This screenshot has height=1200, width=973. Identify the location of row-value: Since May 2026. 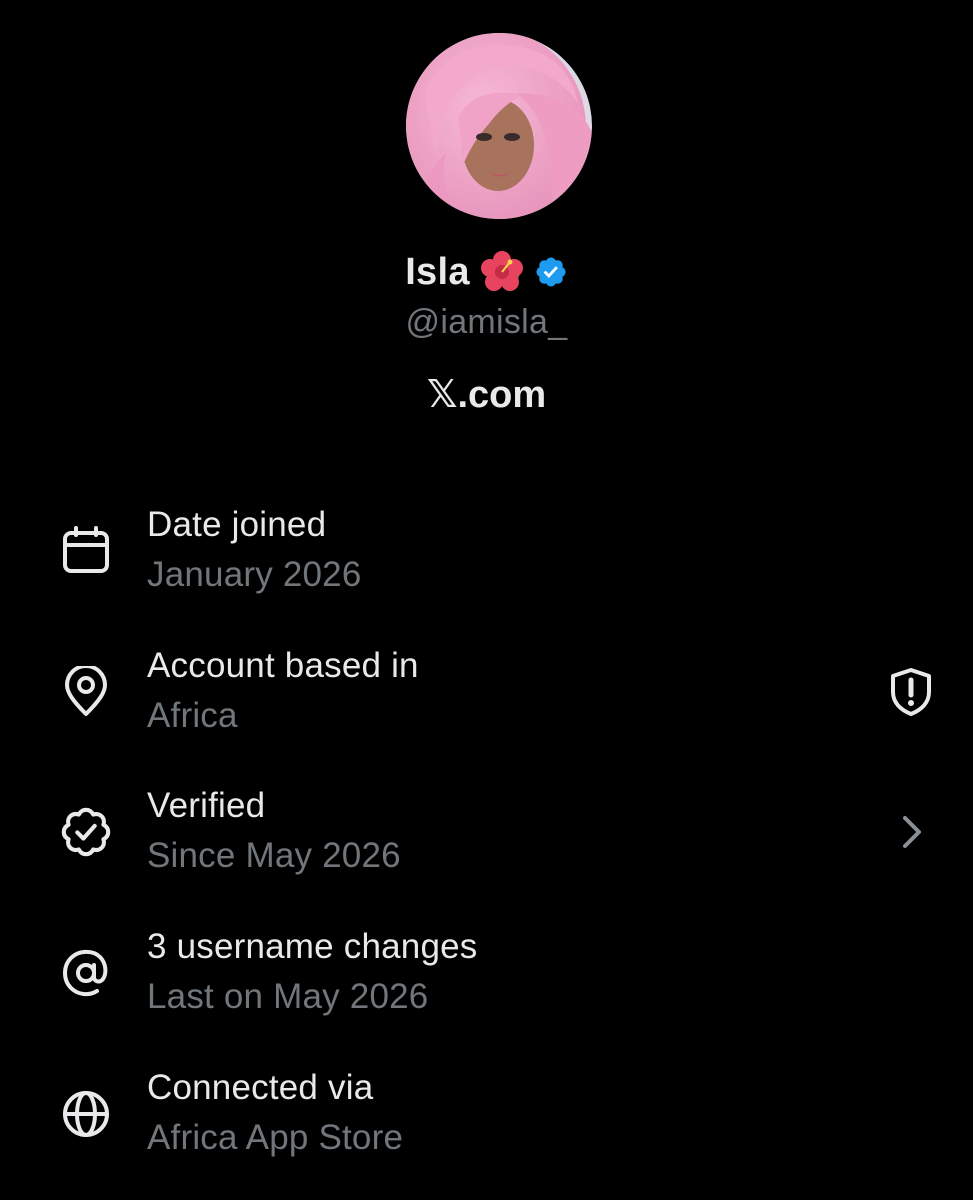
(274, 855).